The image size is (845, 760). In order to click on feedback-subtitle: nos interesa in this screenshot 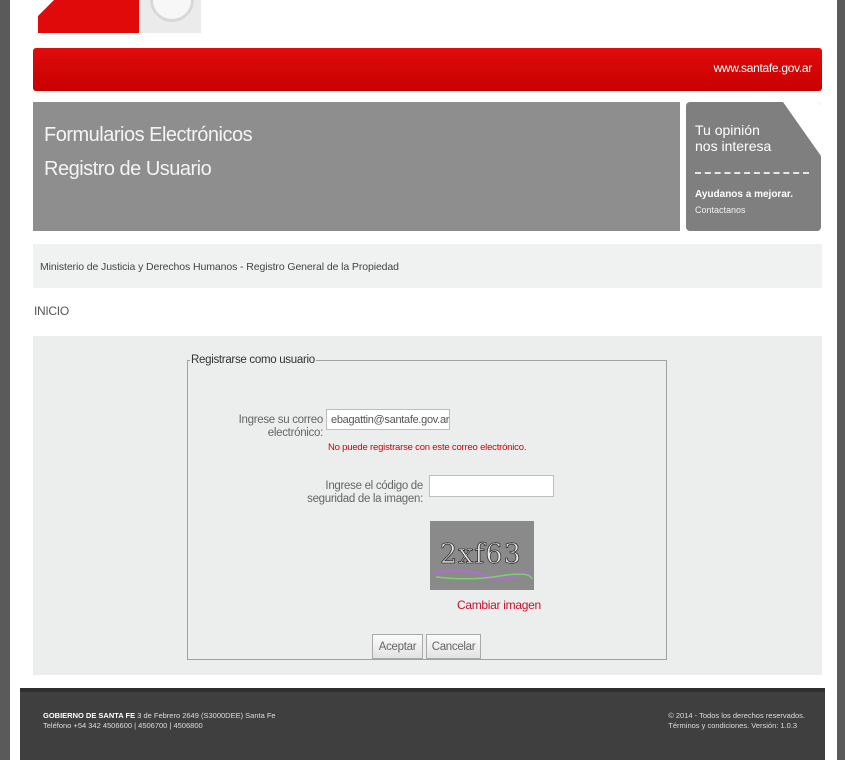, I will do `click(733, 146)`.